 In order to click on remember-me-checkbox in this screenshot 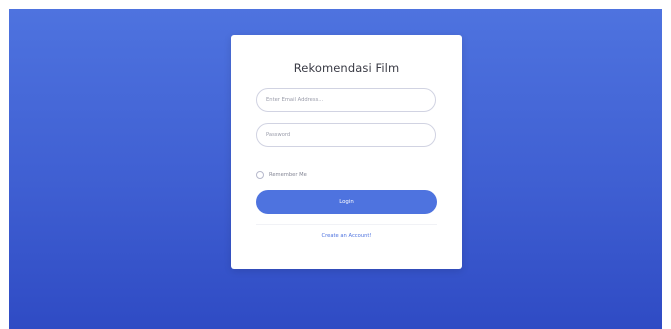, I will do `click(260, 175)`.